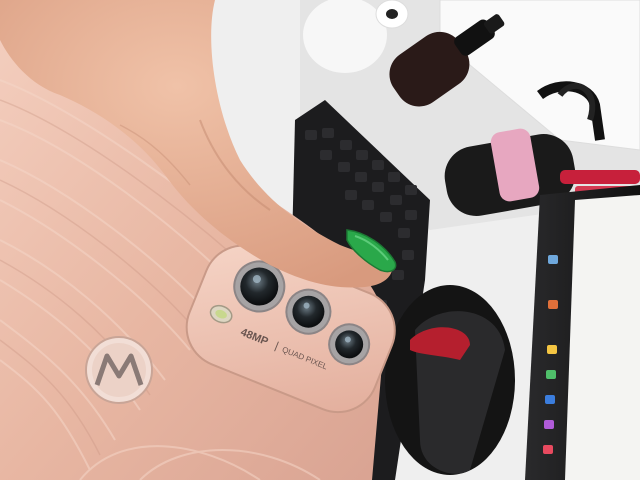 The image size is (640, 480). What do you see at coordinates (119, 370) in the screenshot?
I see `motorola-logo` at bounding box center [119, 370].